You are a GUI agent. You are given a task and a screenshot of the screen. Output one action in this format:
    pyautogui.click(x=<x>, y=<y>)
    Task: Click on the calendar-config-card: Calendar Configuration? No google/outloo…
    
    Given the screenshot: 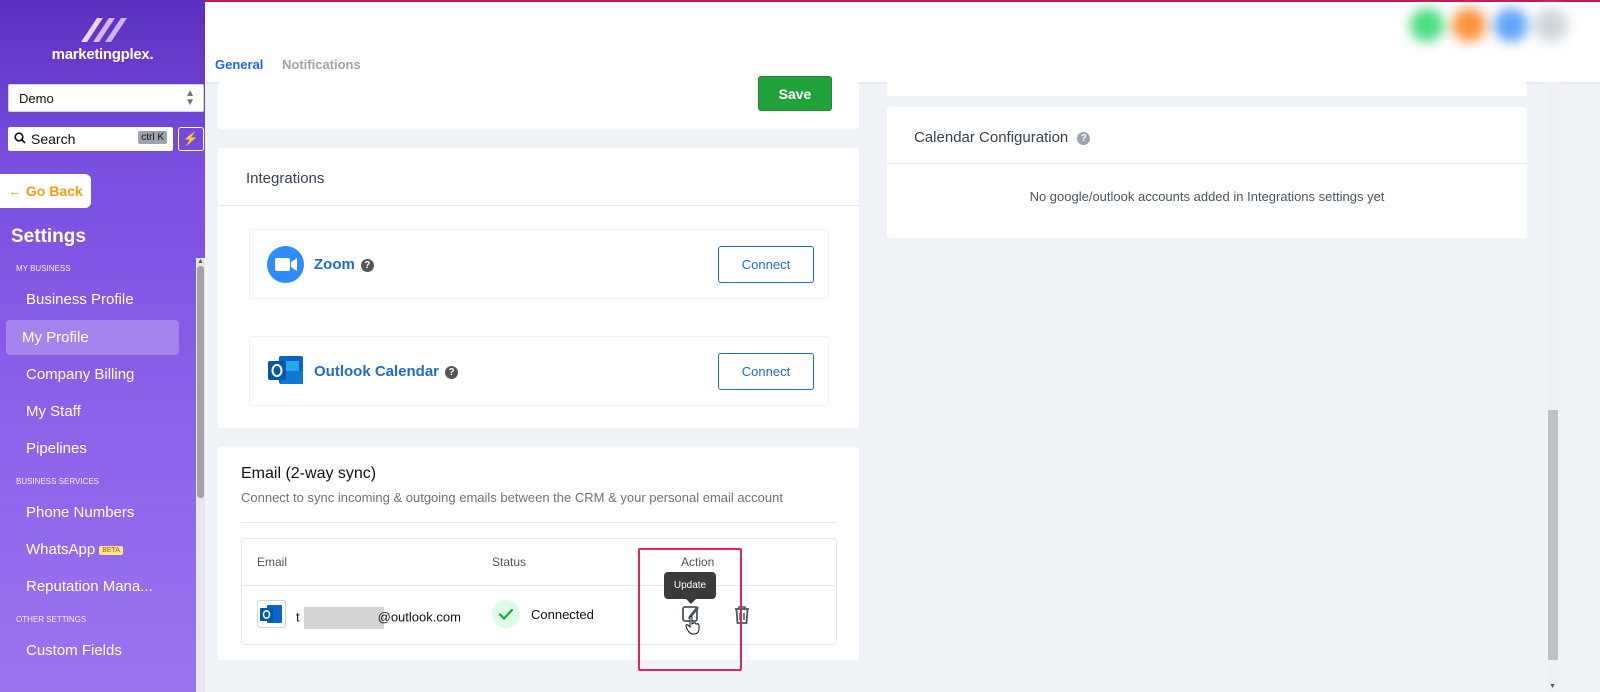 What is the action you would take?
    pyautogui.click(x=1207, y=172)
    